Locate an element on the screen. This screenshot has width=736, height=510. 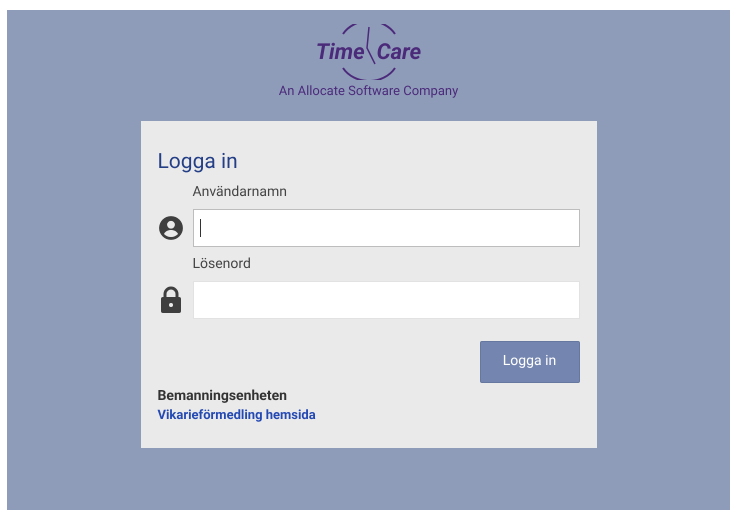
tagline: An Allocate Software Company is located at coordinates (368, 92).